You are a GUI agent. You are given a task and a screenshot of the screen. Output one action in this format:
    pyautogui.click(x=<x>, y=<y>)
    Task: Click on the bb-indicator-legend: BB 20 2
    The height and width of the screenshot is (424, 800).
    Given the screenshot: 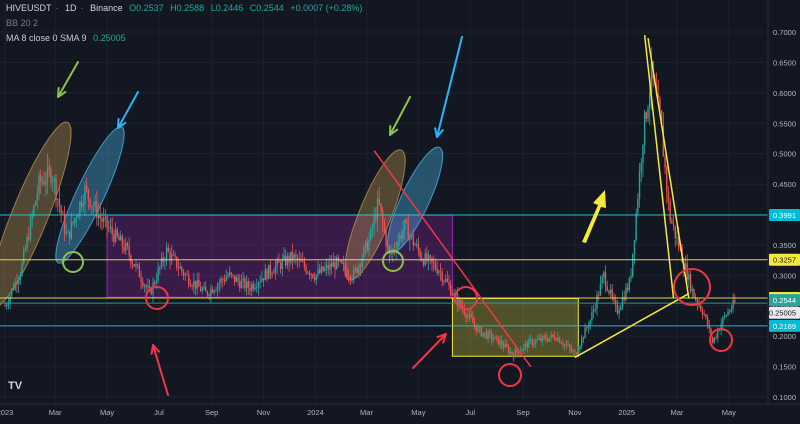 What is the action you would take?
    pyautogui.click(x=24, y=23)
    